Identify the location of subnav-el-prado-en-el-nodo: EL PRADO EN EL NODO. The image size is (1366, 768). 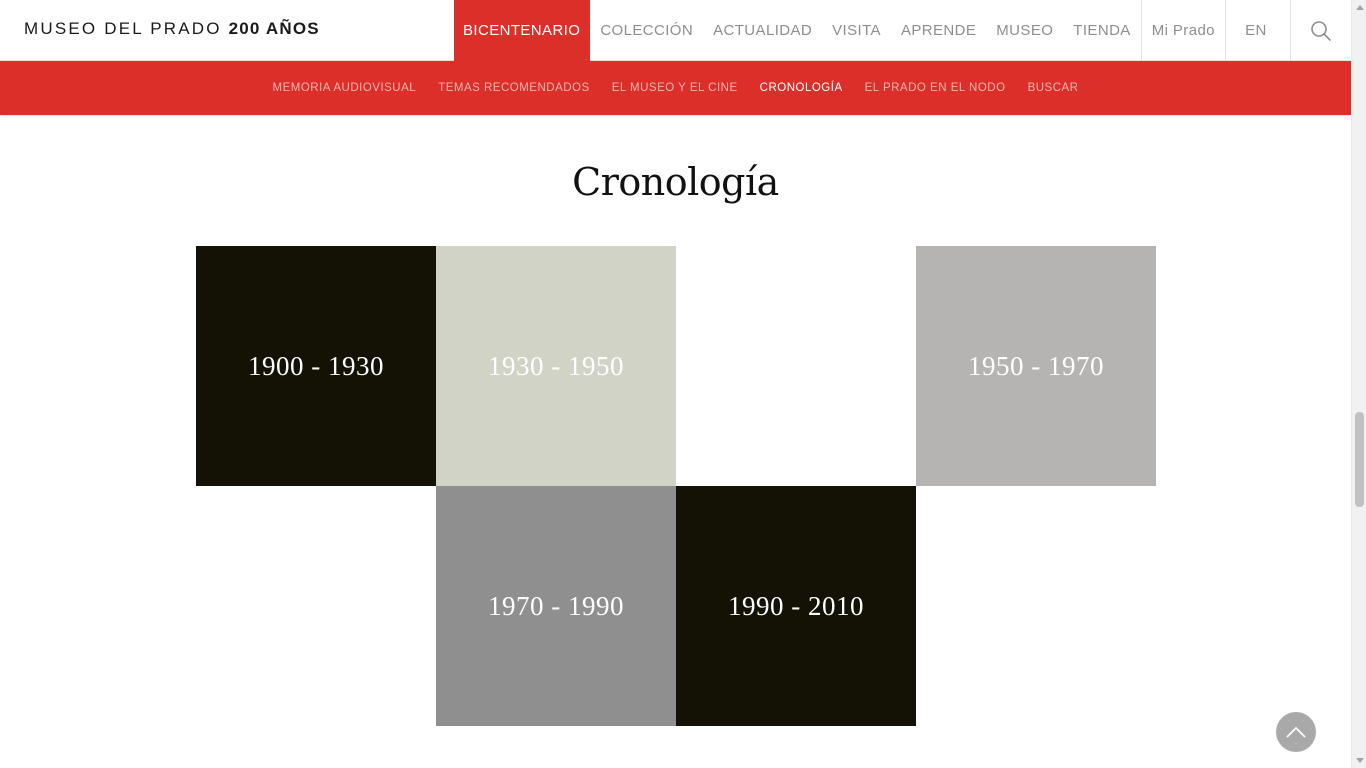
(935, 88).